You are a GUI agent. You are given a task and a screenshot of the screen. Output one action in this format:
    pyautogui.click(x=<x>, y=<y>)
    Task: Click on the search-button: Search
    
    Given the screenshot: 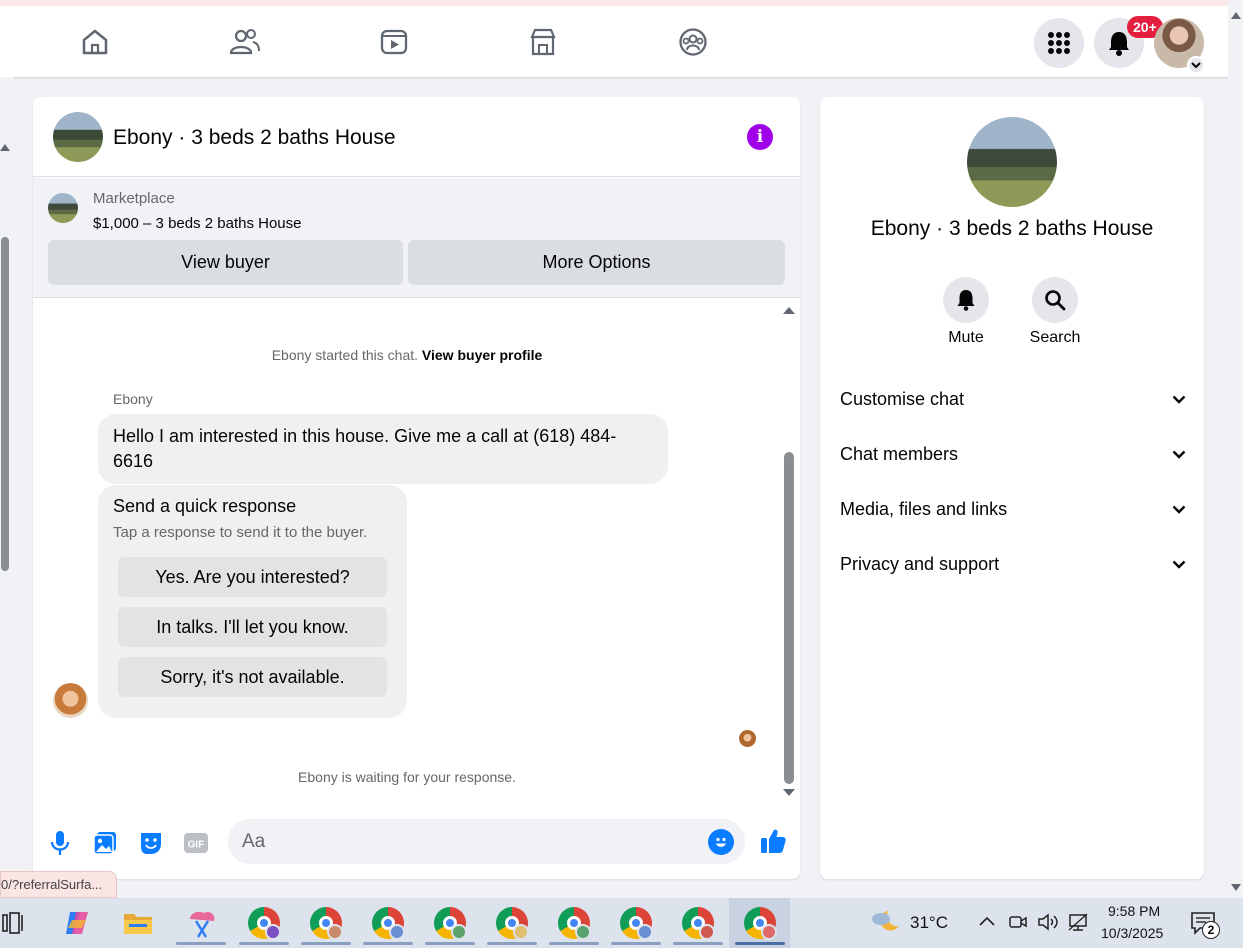 What is the action you would take?
    pyautogui.click(x=1055, y=312)
    